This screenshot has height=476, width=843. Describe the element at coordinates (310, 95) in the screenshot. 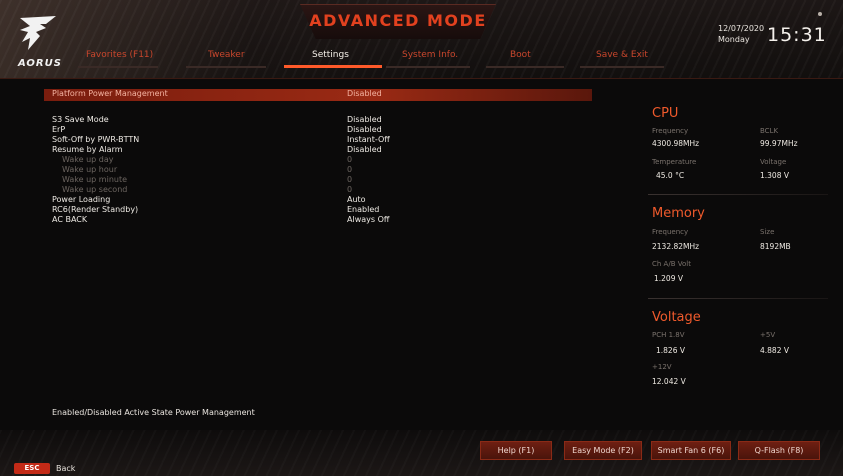

I see `setting-row-platform-power-management: Platform Power Management Disabled` at that location.